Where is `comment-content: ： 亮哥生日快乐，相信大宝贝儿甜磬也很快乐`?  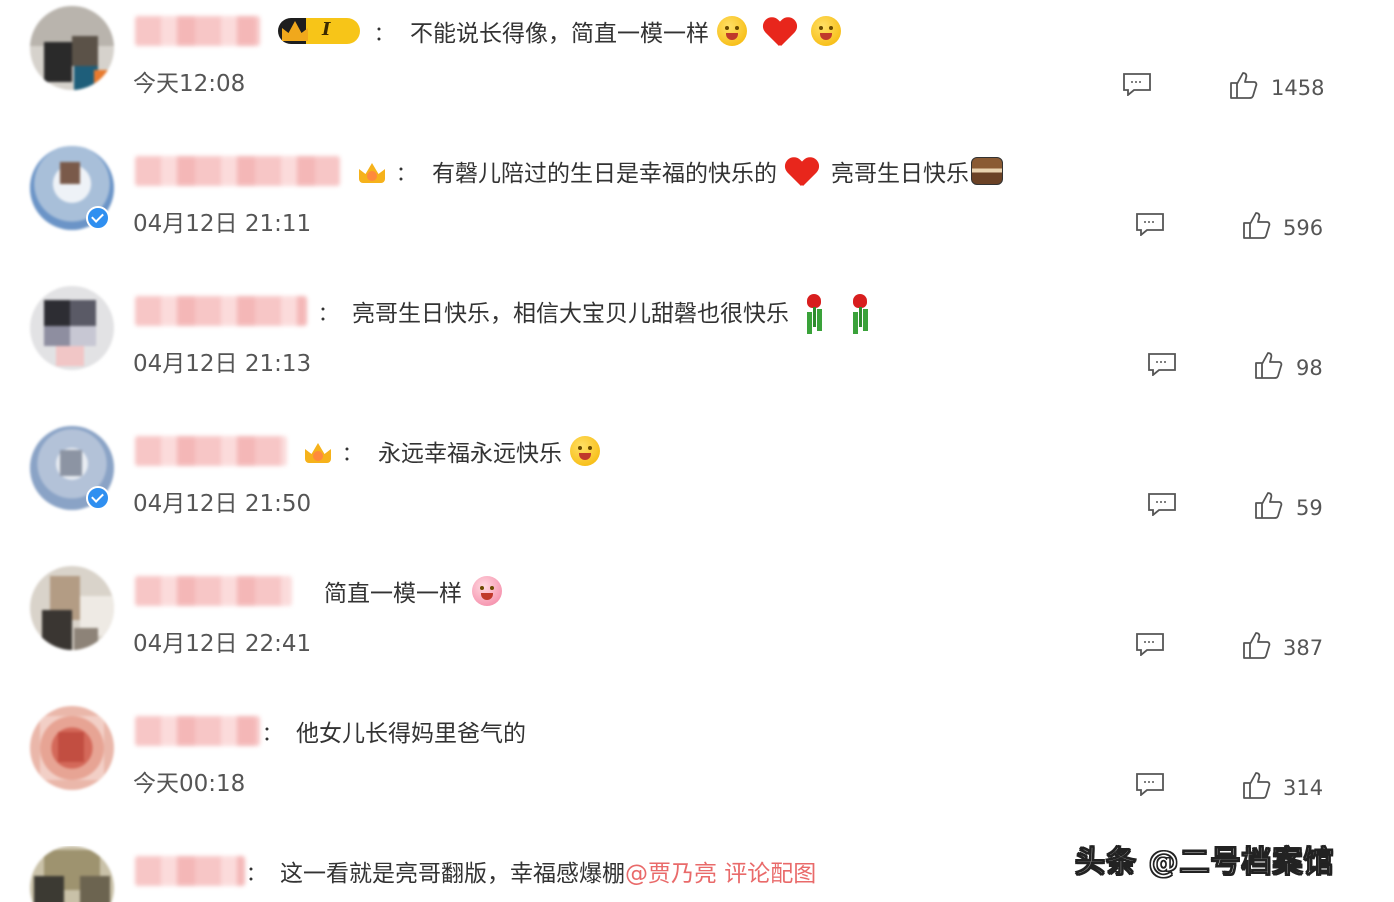 comment-content: ： 亮哥生日快乐，相信大宝贝儿甜磬也很快乐 is located at coordinates (595, 311).